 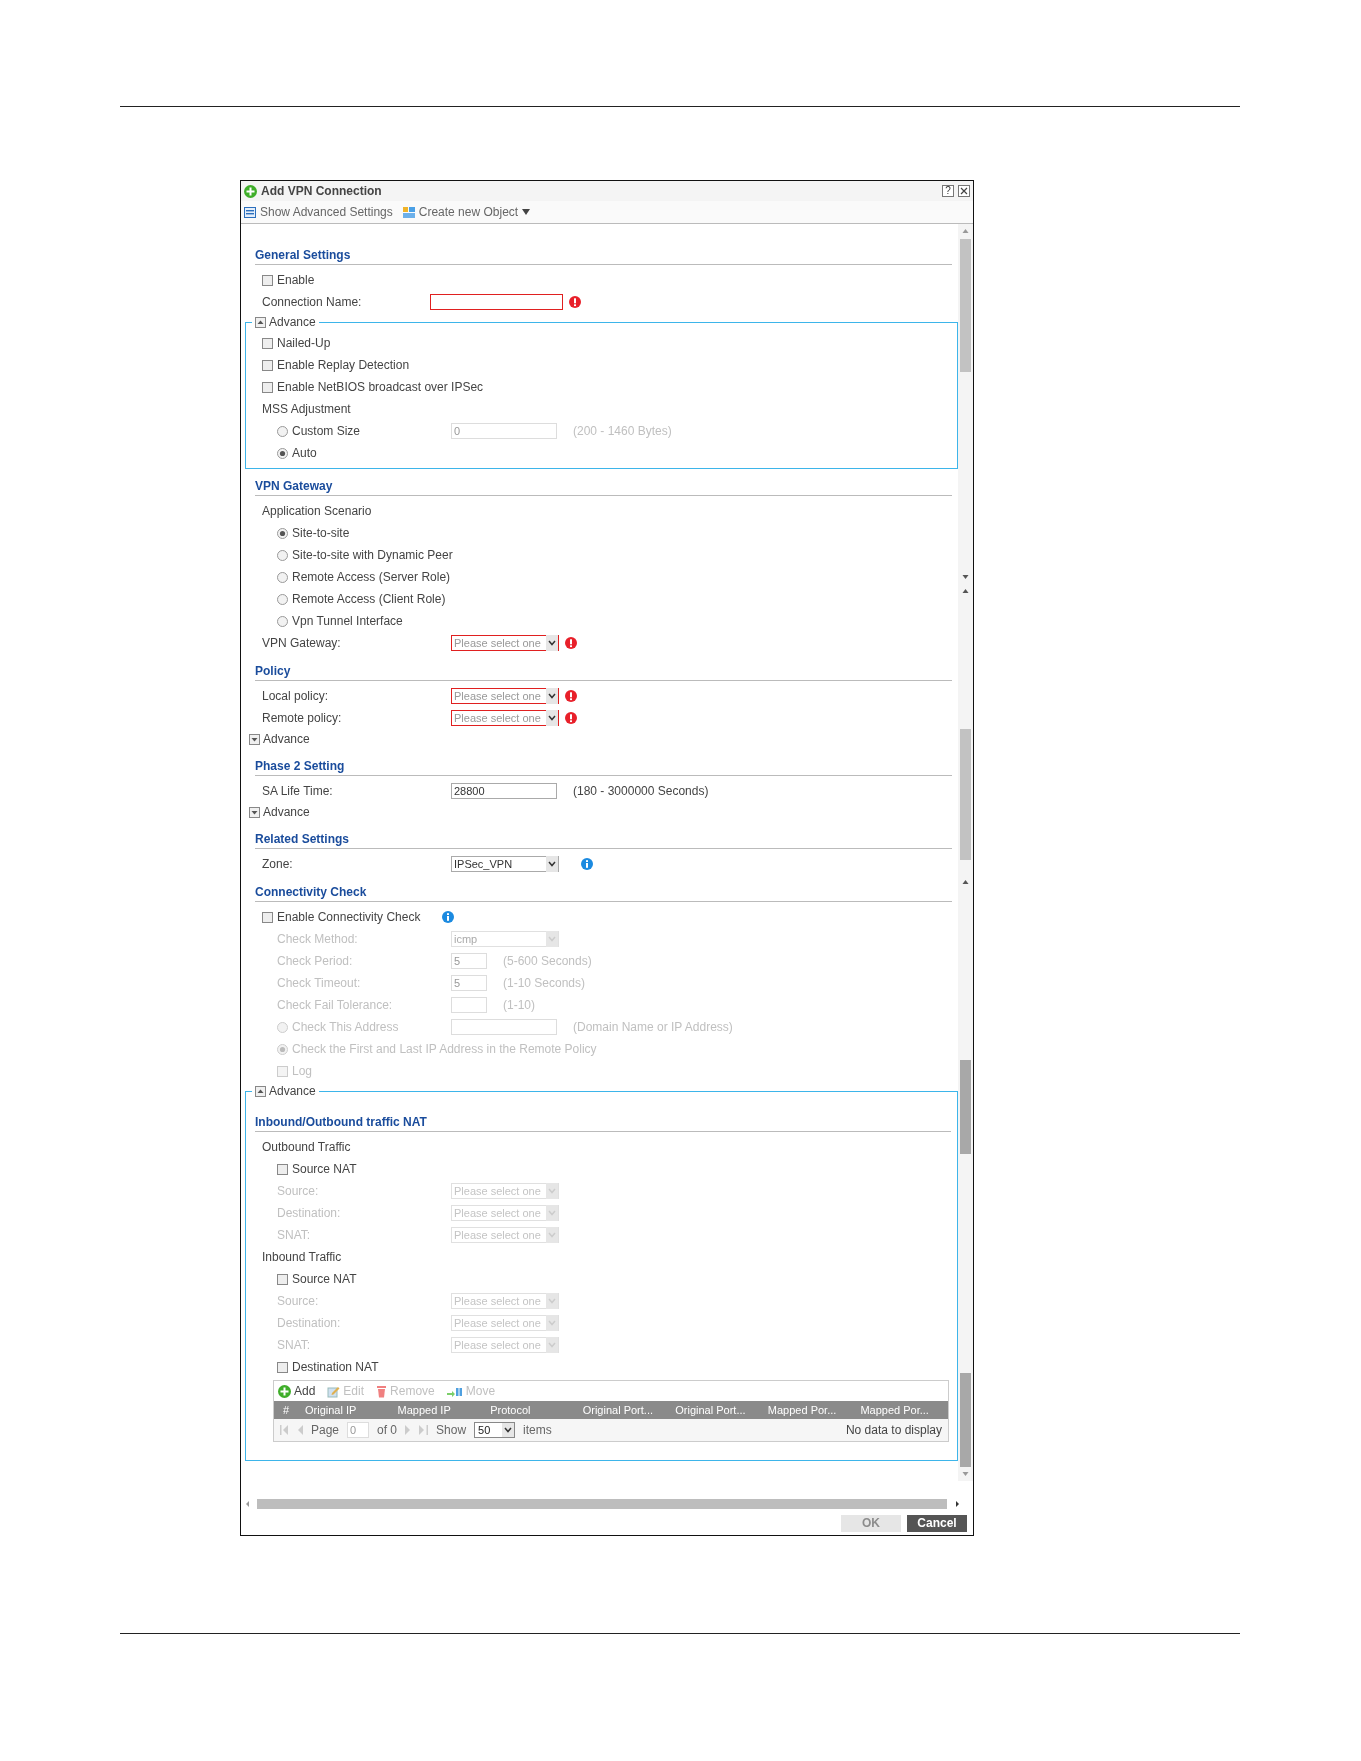 What do you see at coordinates (315, 961) in the screenshot?
I see `field-label: Check Period:` at bounding box center [315, 961].